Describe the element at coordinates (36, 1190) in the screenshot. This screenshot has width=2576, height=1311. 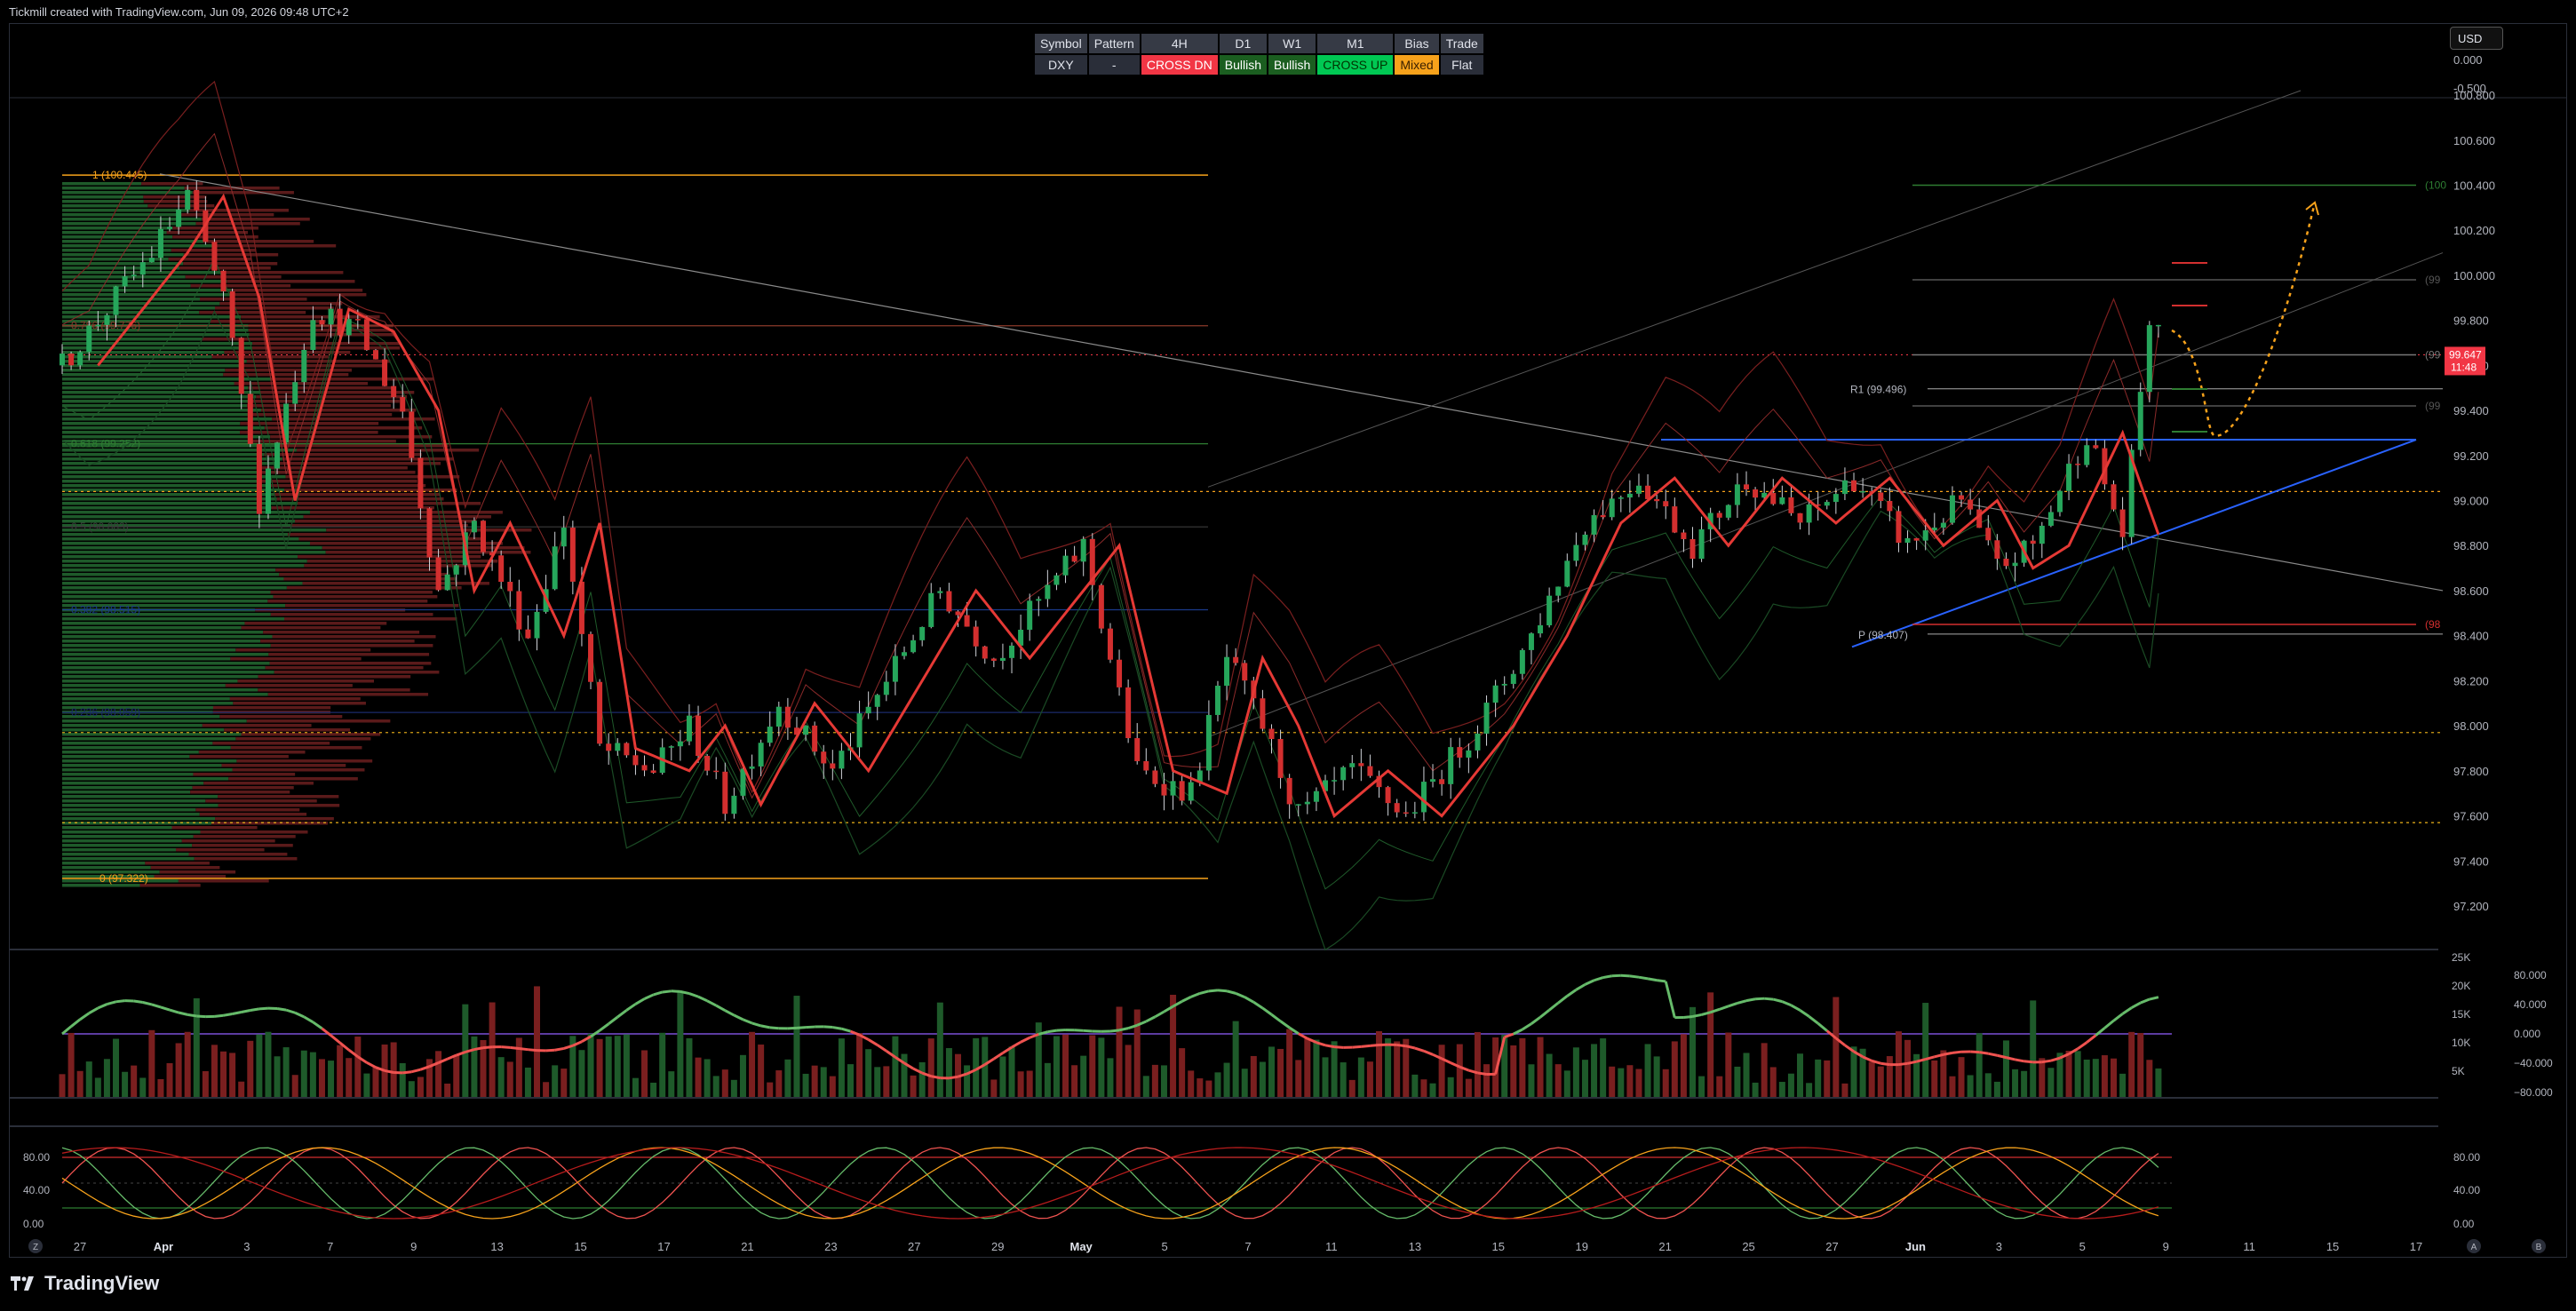
I see `stoch-tick-left: 40.00` at that location.